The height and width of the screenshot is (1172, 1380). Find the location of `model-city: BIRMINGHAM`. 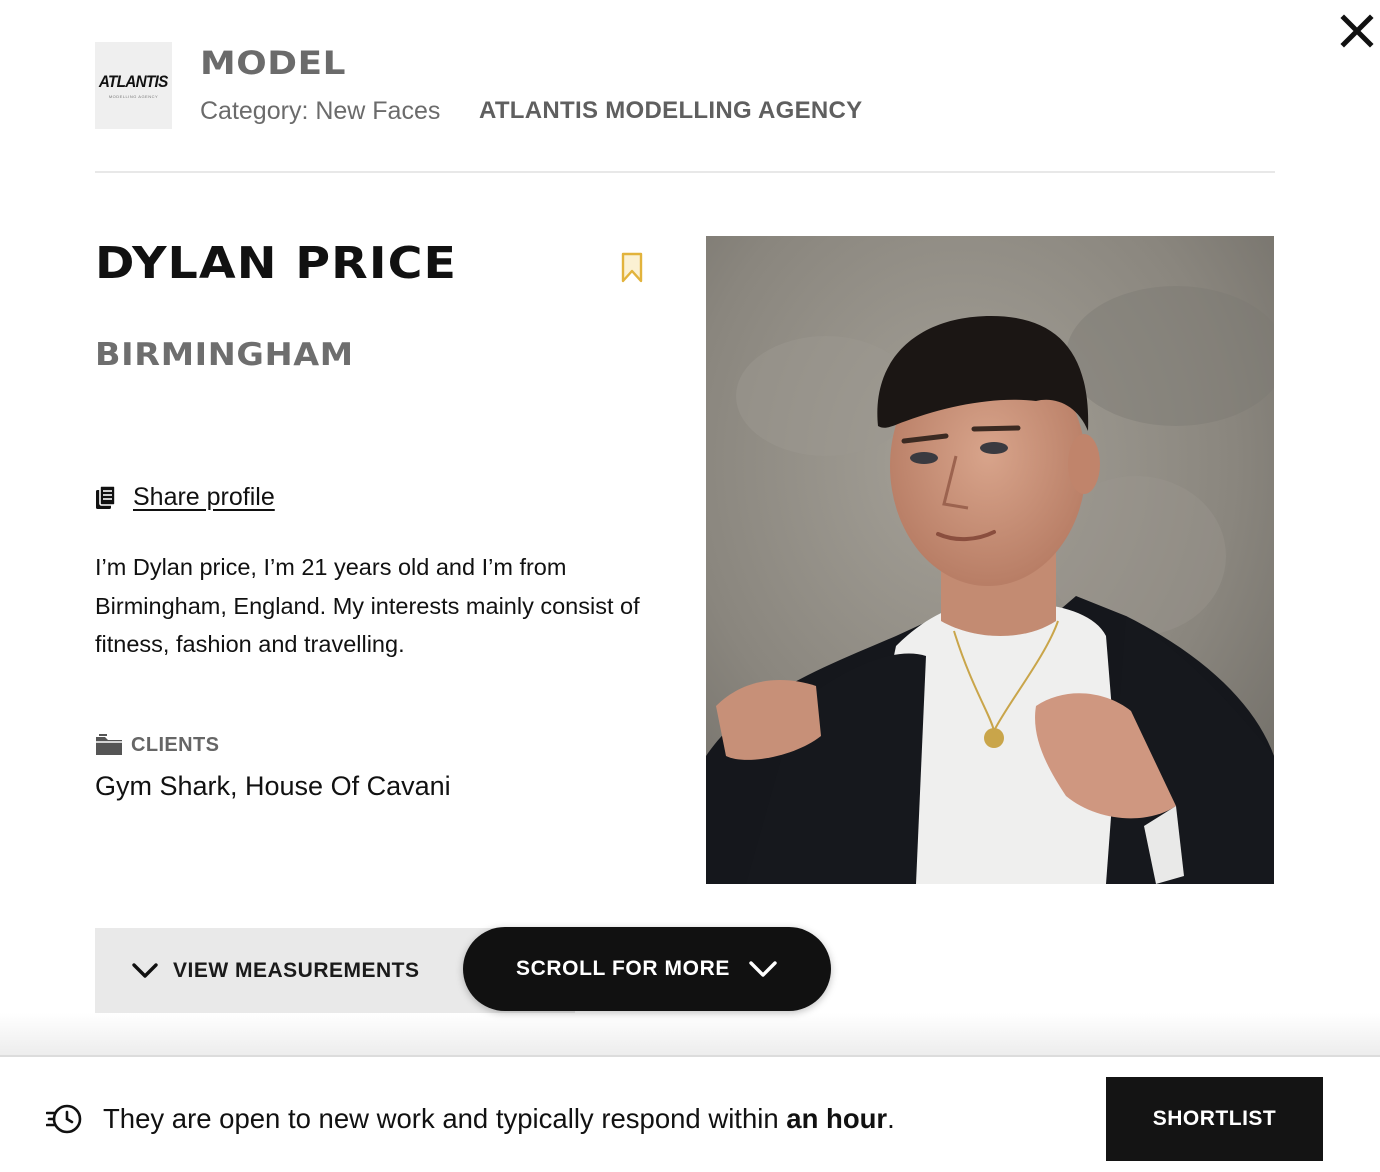

model-city: BIRMINGHAM is located at coordinates (224, 355).